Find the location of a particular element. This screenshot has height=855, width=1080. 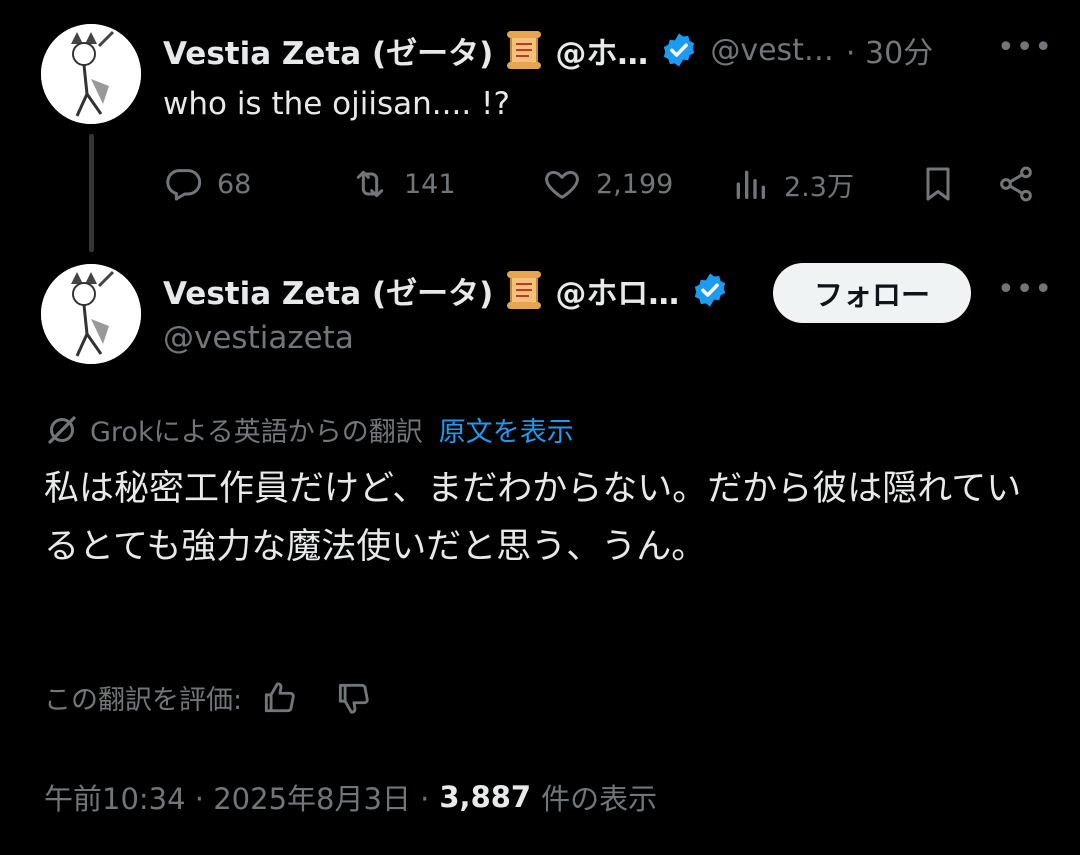

reply-icon is located at coordinates (184, 185).